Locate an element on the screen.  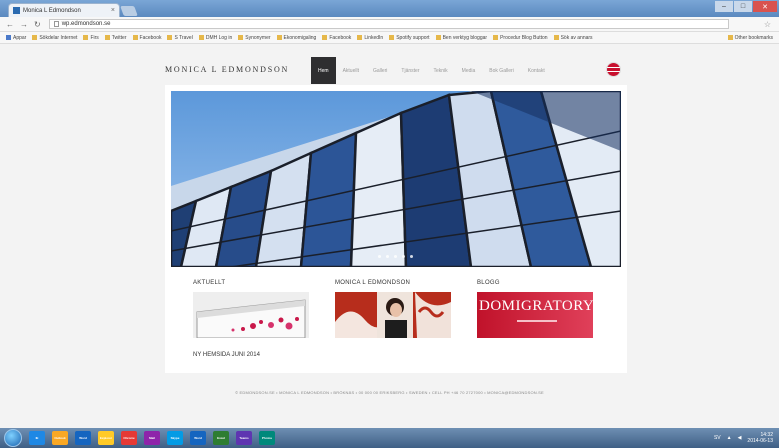
tab-title: Monica L Edmondson is located at coordinates (52, 10).